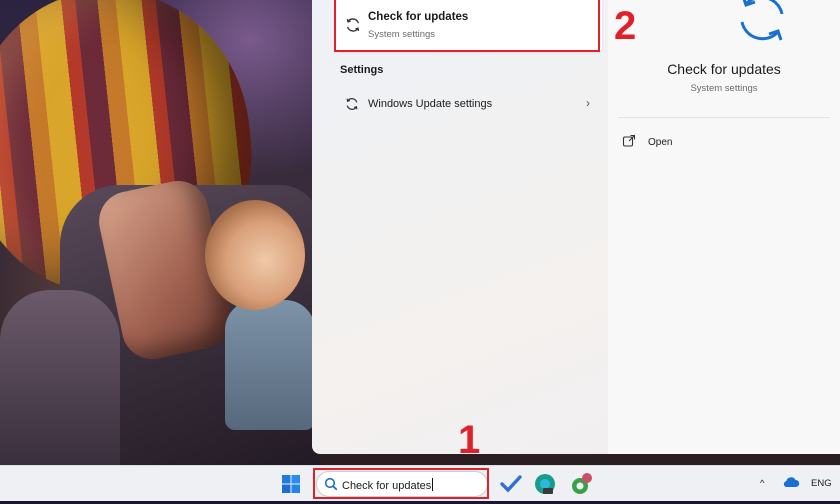  I want to click on todo-app-button, so click(511, 484).